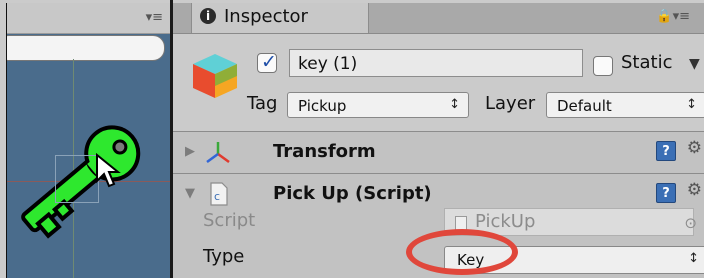  Describe the element at coordinates (438, 153) in the screenshot. I see `transform-component-header: ▶ Transform ? ⚙` at that location.